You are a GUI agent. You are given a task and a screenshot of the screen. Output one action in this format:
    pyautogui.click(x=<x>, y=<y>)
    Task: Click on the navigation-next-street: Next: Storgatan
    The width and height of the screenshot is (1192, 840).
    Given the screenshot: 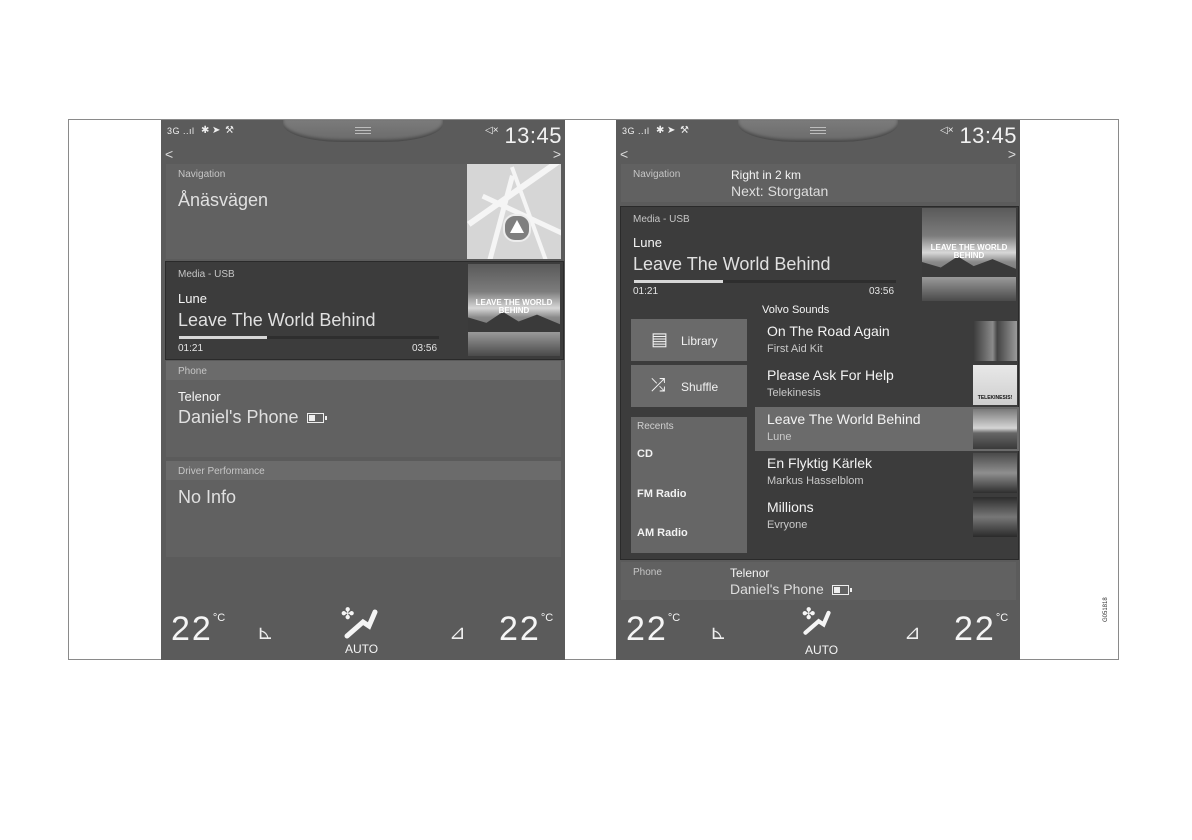 What is the action you would take?
    pyautogui.click(x=780, y=191)
    